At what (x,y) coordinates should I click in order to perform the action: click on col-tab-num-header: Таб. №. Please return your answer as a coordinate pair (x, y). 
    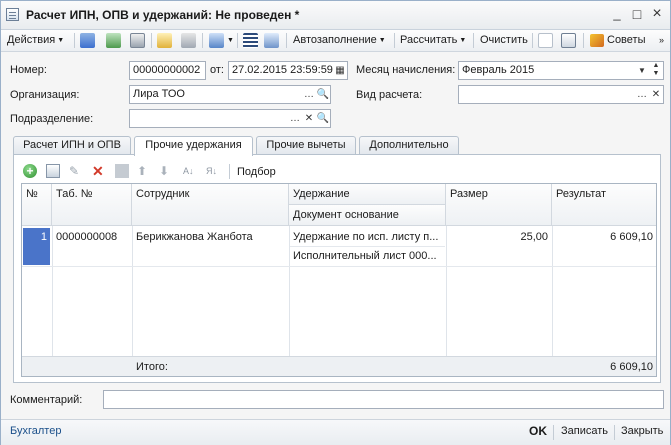
    Looking at the image, I should click on (92, 205).